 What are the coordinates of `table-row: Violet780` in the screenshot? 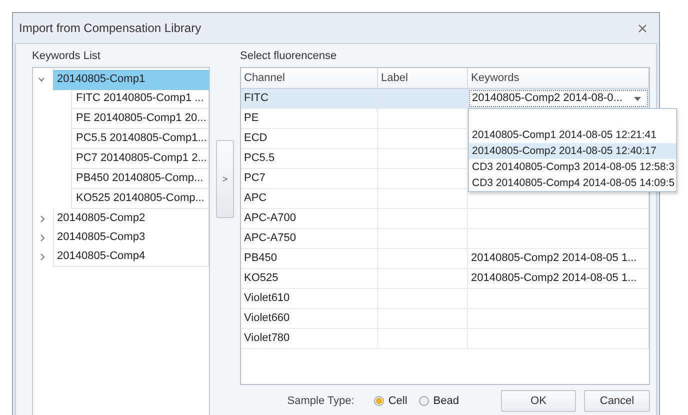 It's located at (445, 339).